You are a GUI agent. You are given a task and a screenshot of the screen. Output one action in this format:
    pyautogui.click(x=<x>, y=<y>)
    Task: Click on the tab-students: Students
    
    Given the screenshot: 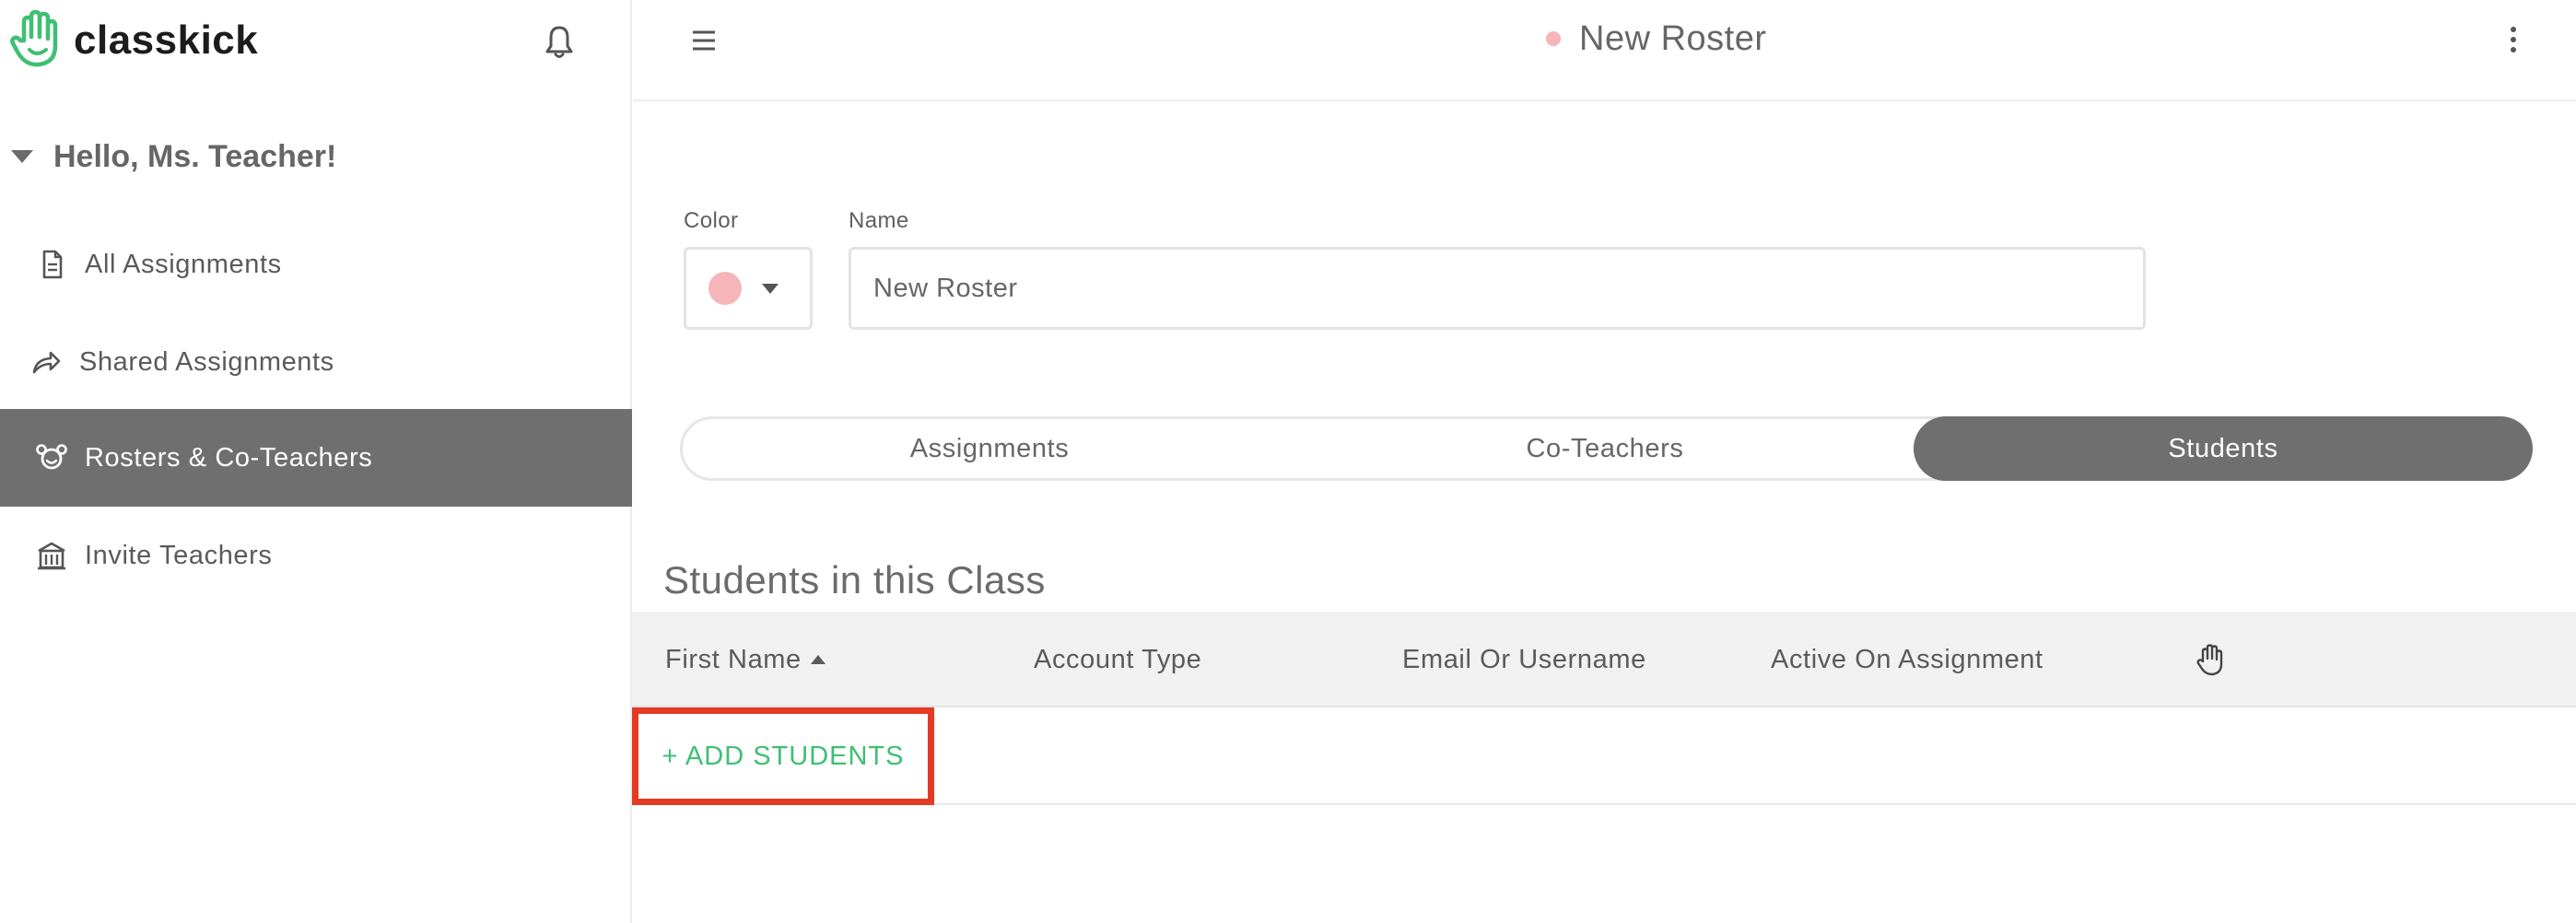 What is the action you would take?
    pyautogui.click(x=2223, y=448)
    